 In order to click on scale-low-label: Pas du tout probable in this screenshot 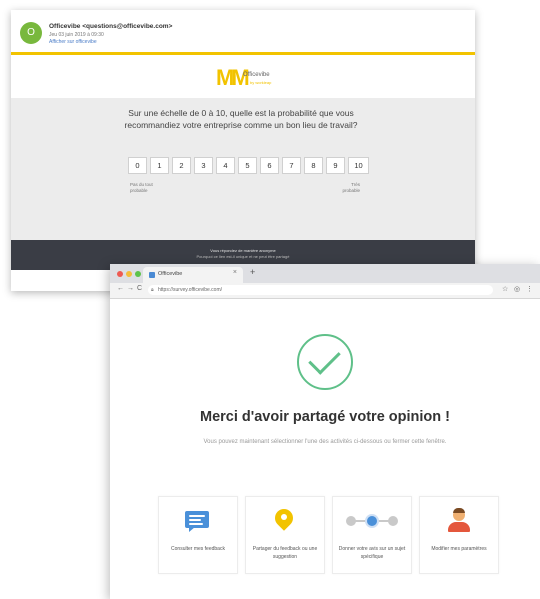, I will do `click(141, 187)`.